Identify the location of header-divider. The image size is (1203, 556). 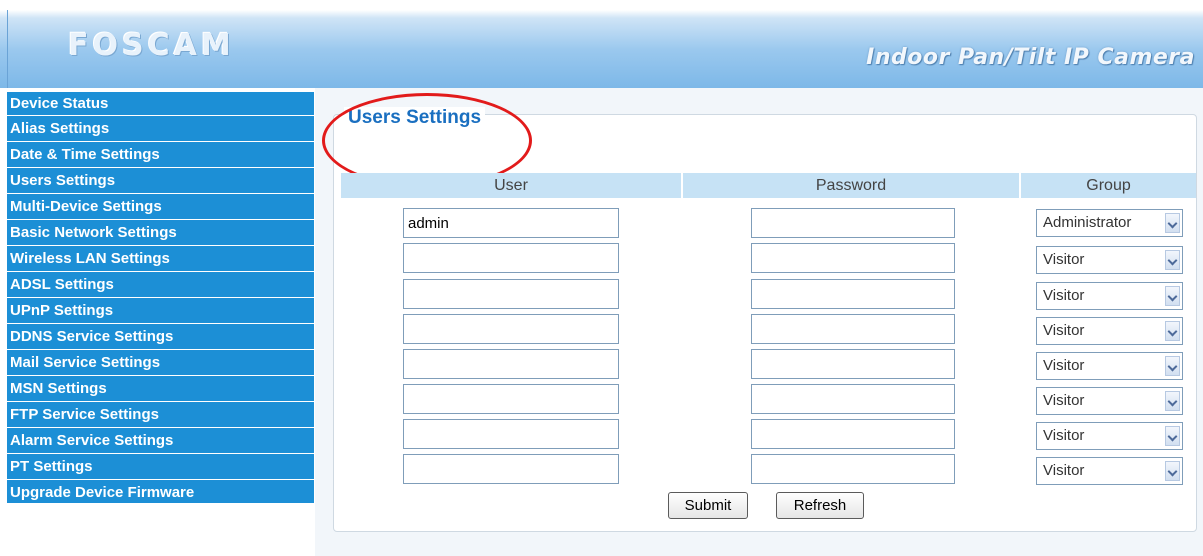
(7, 49).